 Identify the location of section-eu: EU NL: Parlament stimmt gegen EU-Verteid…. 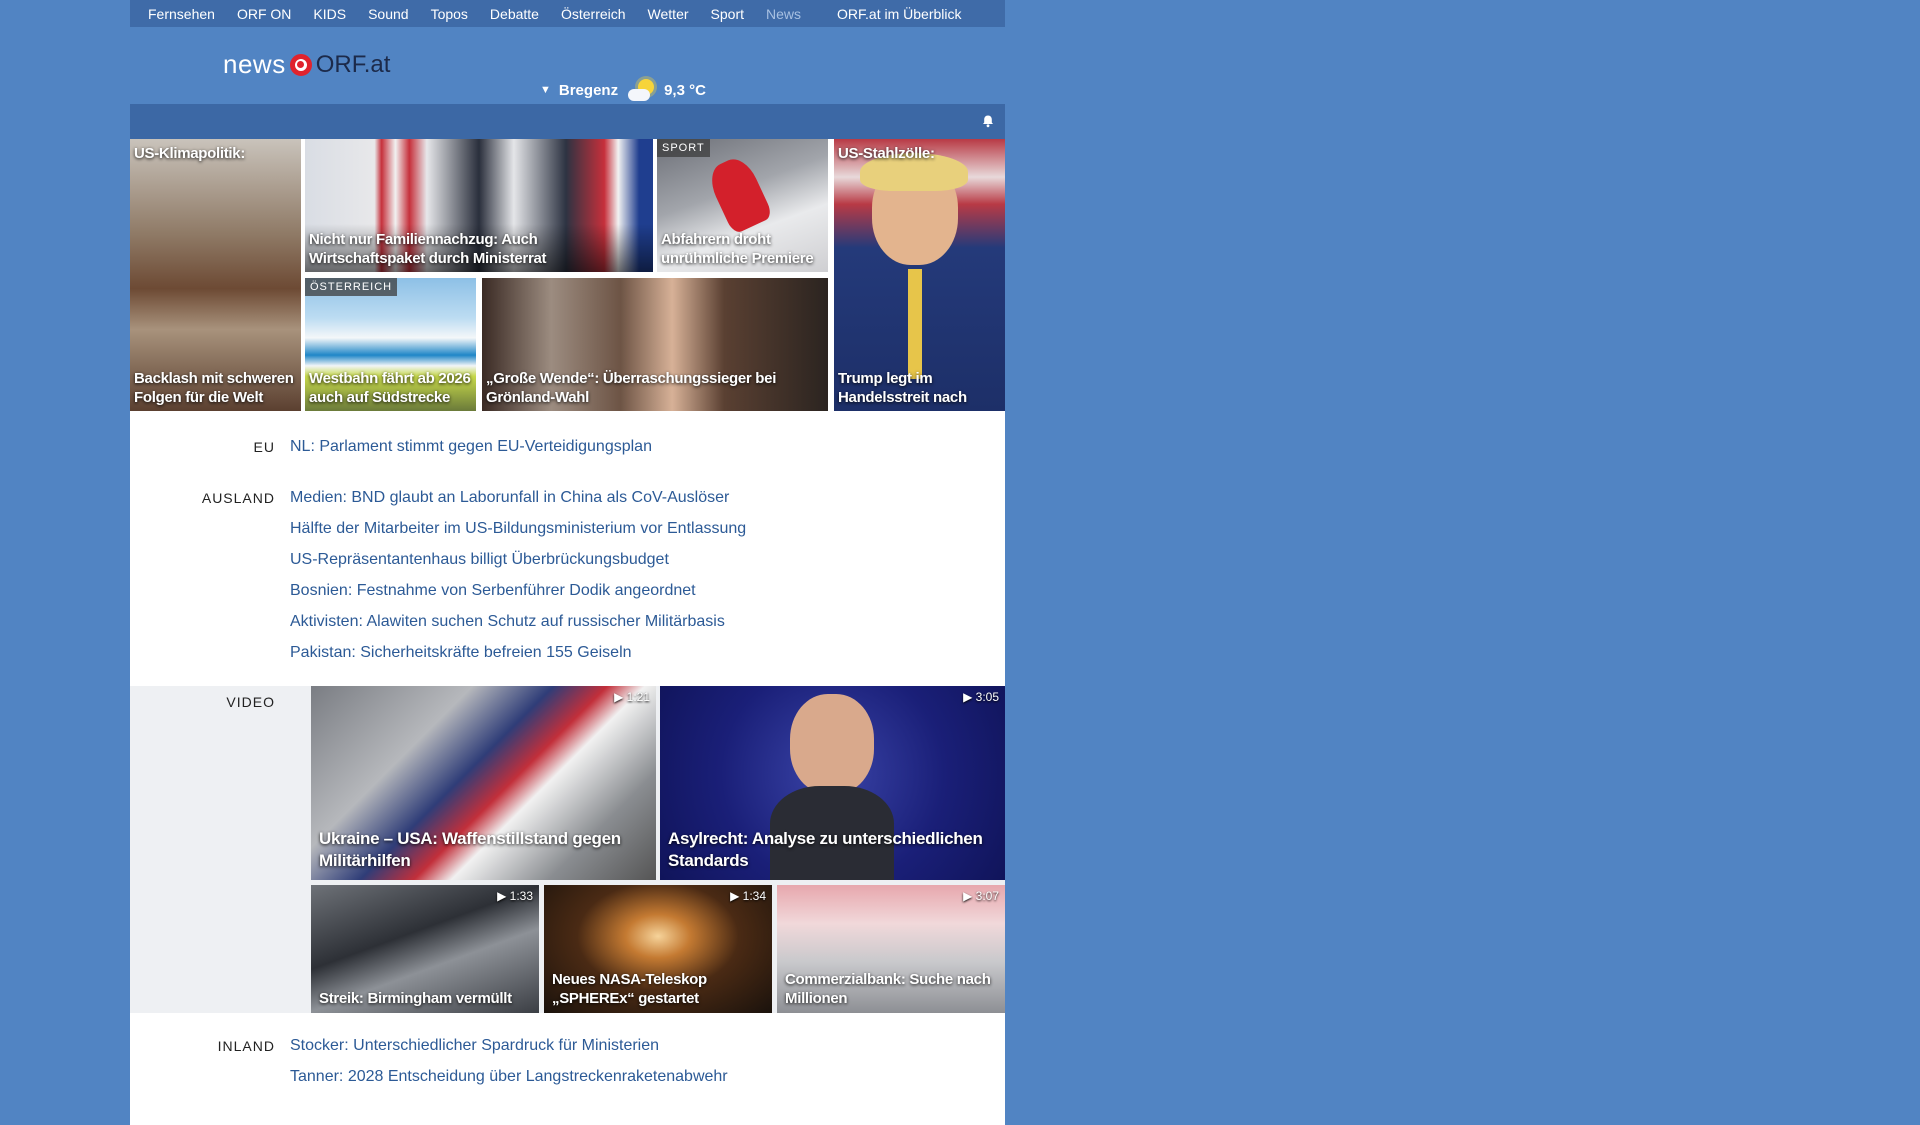
(567, 446).